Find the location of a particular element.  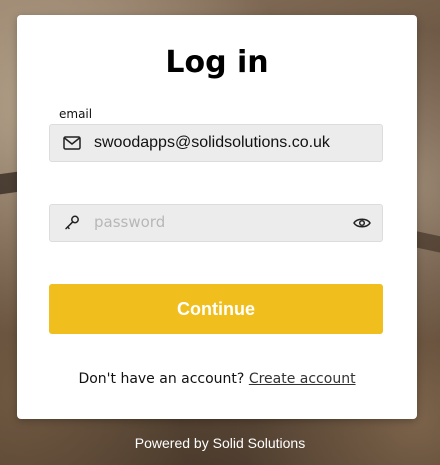

password-field is located at coordinates (218, 223).